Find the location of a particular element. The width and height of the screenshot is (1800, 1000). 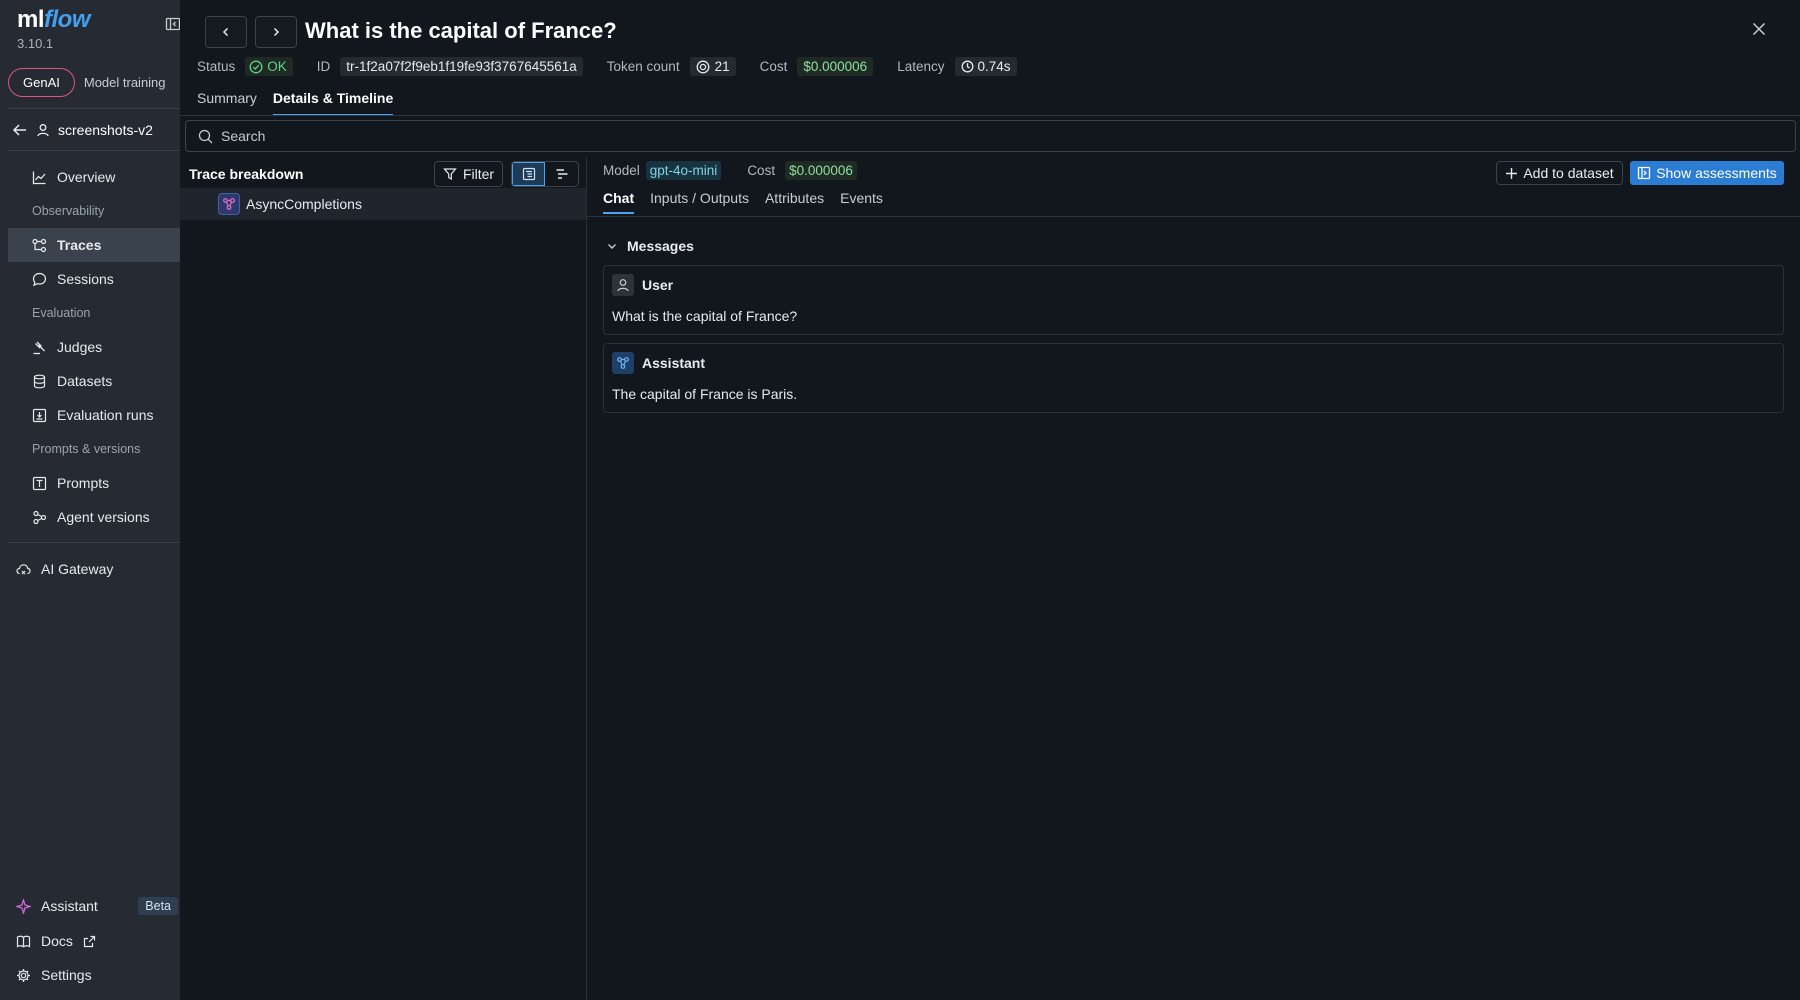

sidebar-item-sessions: Sessions is located at coordinates (94, 279).